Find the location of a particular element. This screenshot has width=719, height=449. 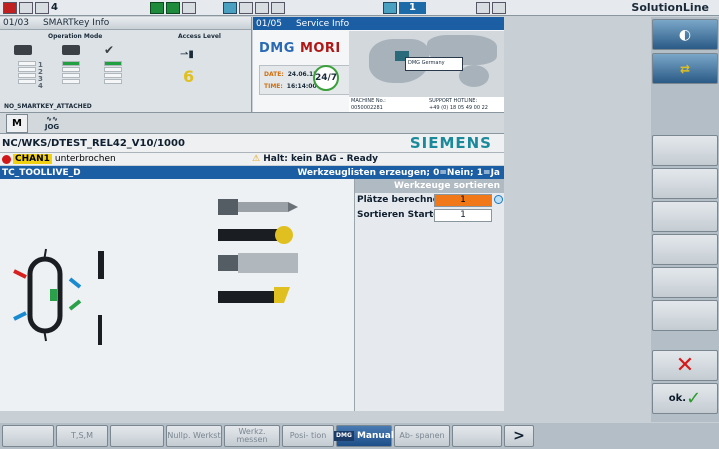

manual-mode-button: M is located at coordinates (17, 123).